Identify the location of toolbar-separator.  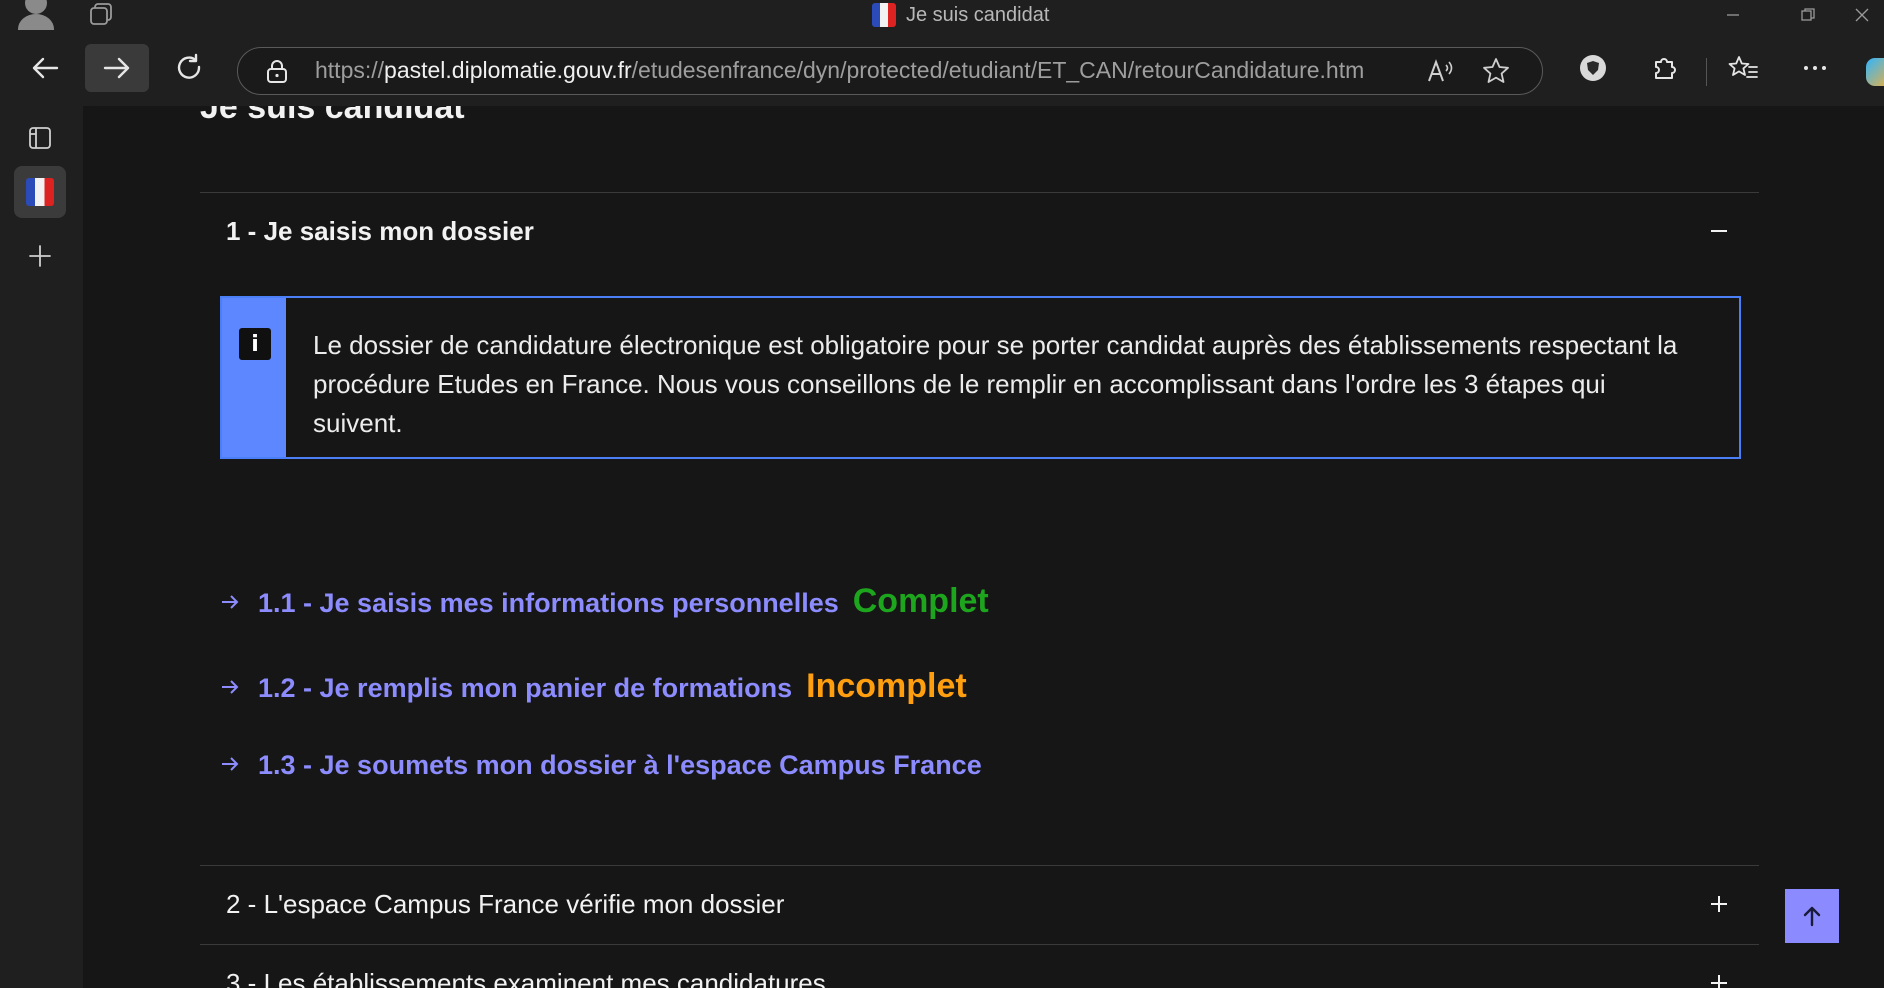
(1706, 72).